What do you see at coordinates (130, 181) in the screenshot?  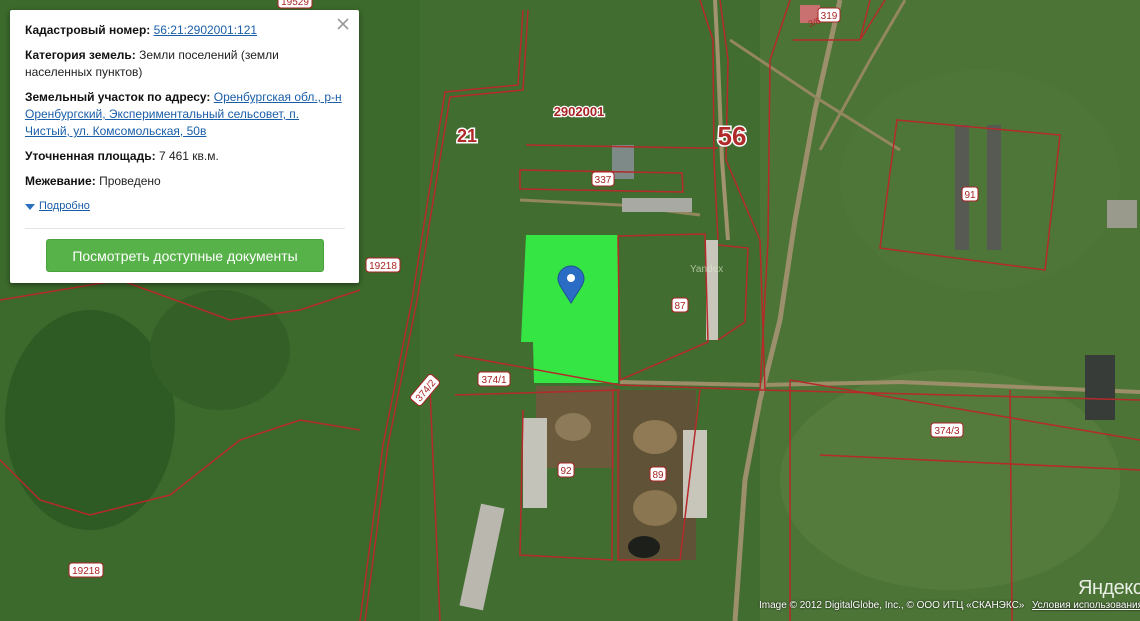 I see `survey-value: Проведено` at bounding box center [130, 181].